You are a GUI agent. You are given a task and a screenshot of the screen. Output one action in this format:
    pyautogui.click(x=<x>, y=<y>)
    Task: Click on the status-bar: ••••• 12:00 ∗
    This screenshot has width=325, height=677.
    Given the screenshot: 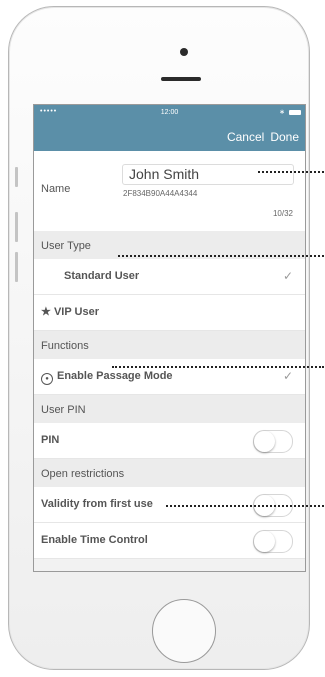 What is the action you would take?
    pyautogui.click(x=169, y=113)
    